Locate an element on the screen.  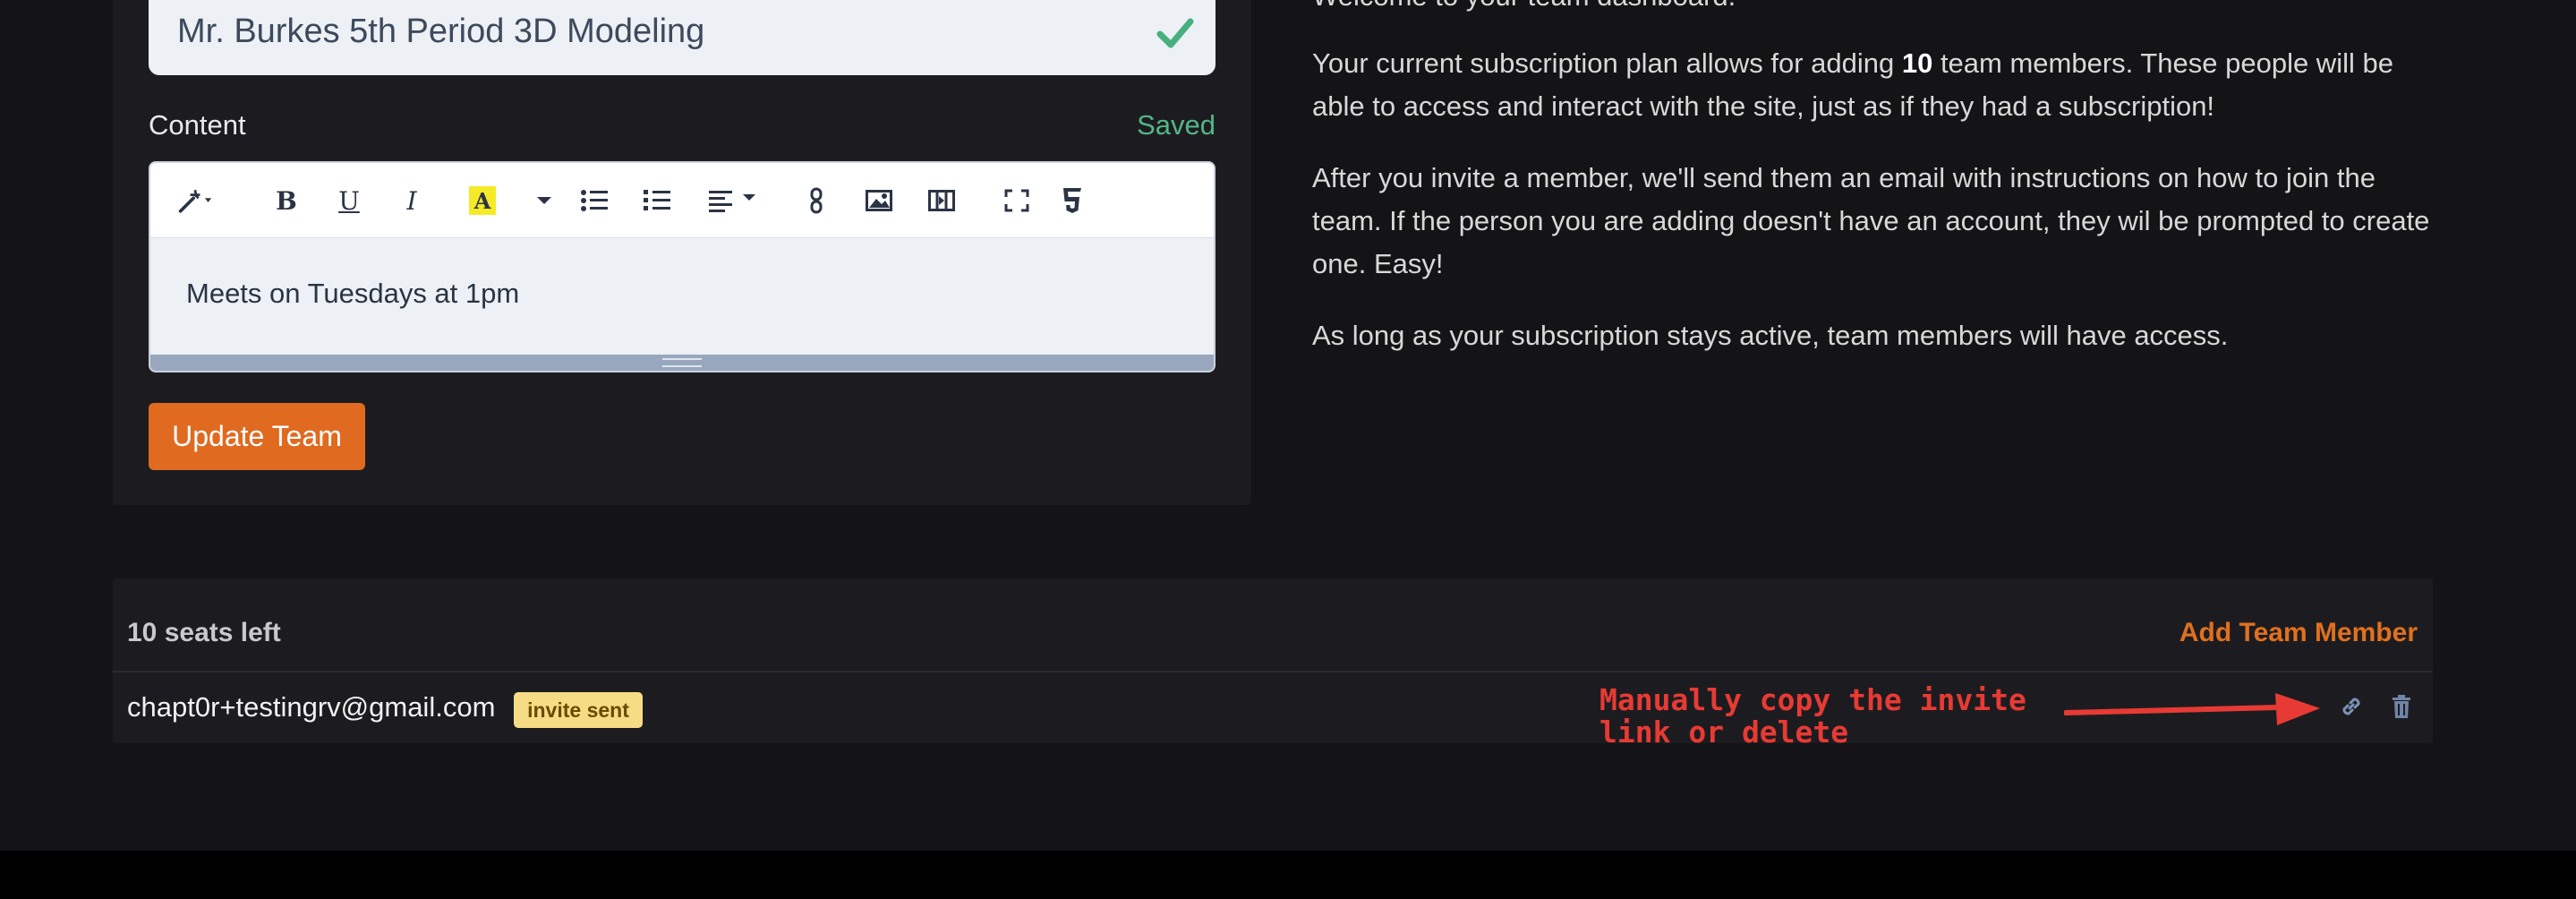
team-name-value: Mr. Burkes 5th Period 3D Modeling is located at coordinates (441, 31).